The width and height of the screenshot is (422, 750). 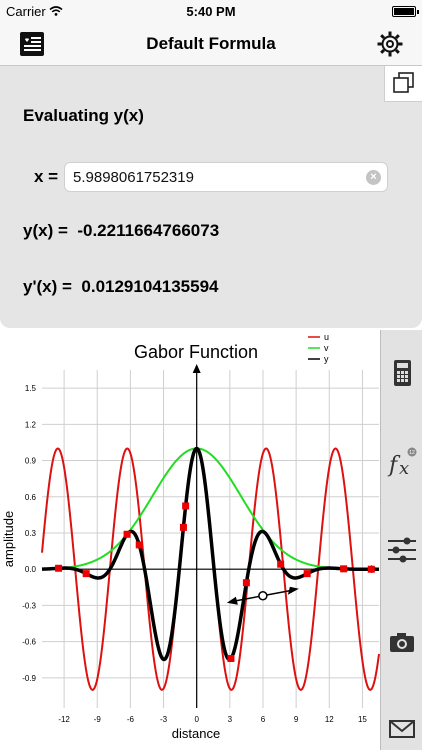 I want to click on tool-sidebar: f x 12, so click(x=401, y=540).